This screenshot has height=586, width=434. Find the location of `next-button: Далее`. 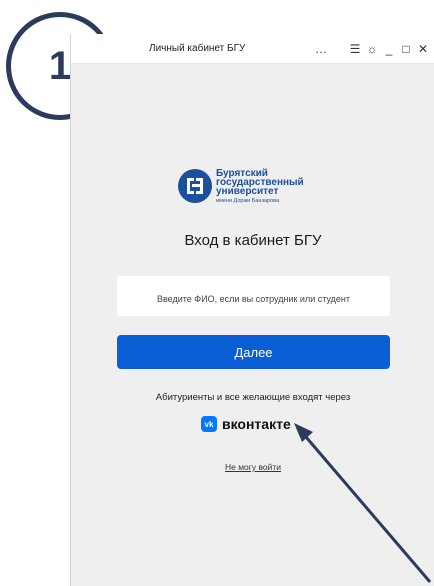

next-button: Далее is located at coordinates (253, 352).